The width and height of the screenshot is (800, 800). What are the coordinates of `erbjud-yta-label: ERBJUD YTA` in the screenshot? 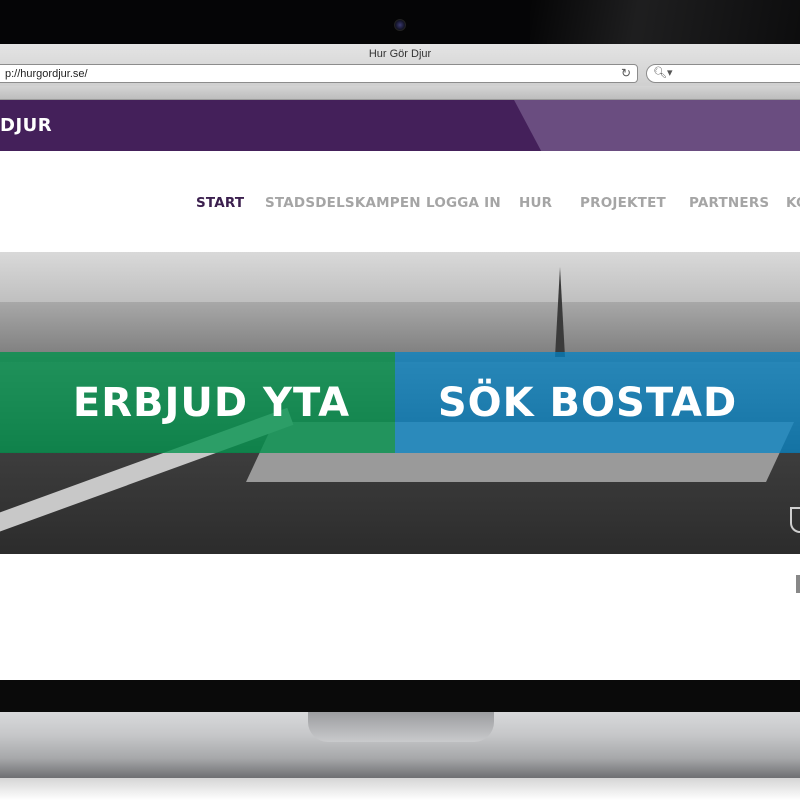 It's located at (211, 402).